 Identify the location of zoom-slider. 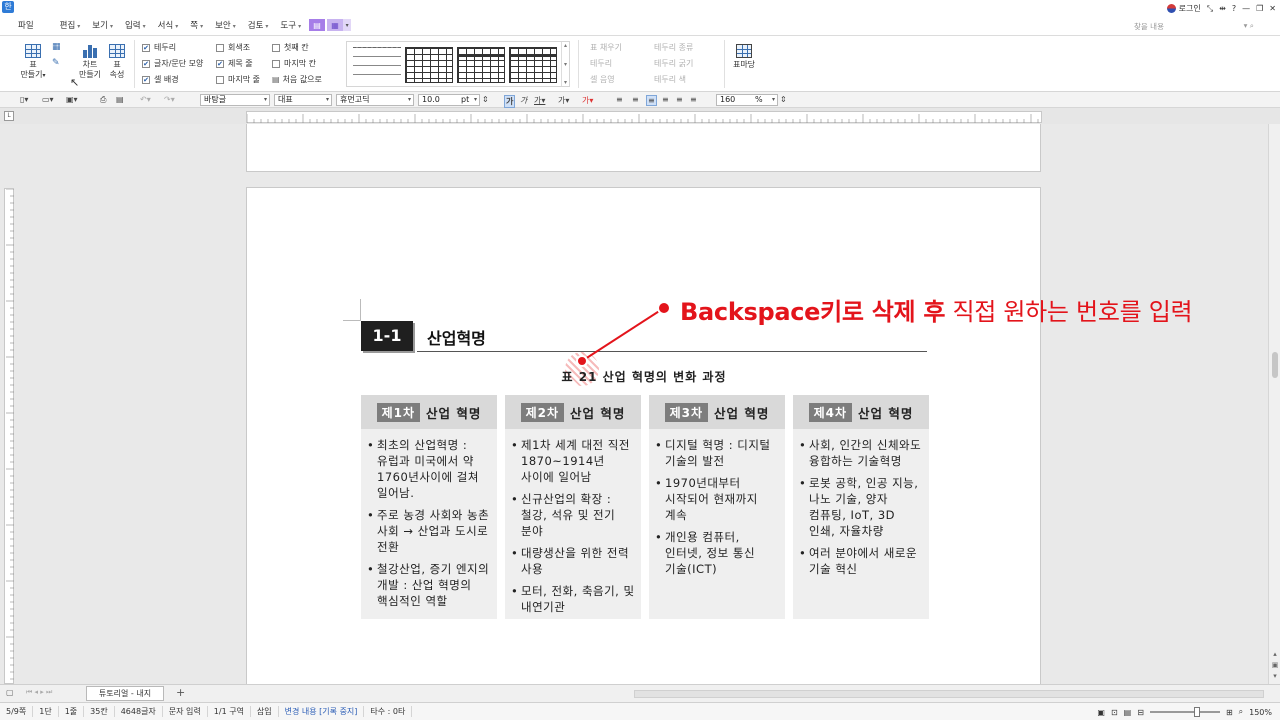
(1184, 712).